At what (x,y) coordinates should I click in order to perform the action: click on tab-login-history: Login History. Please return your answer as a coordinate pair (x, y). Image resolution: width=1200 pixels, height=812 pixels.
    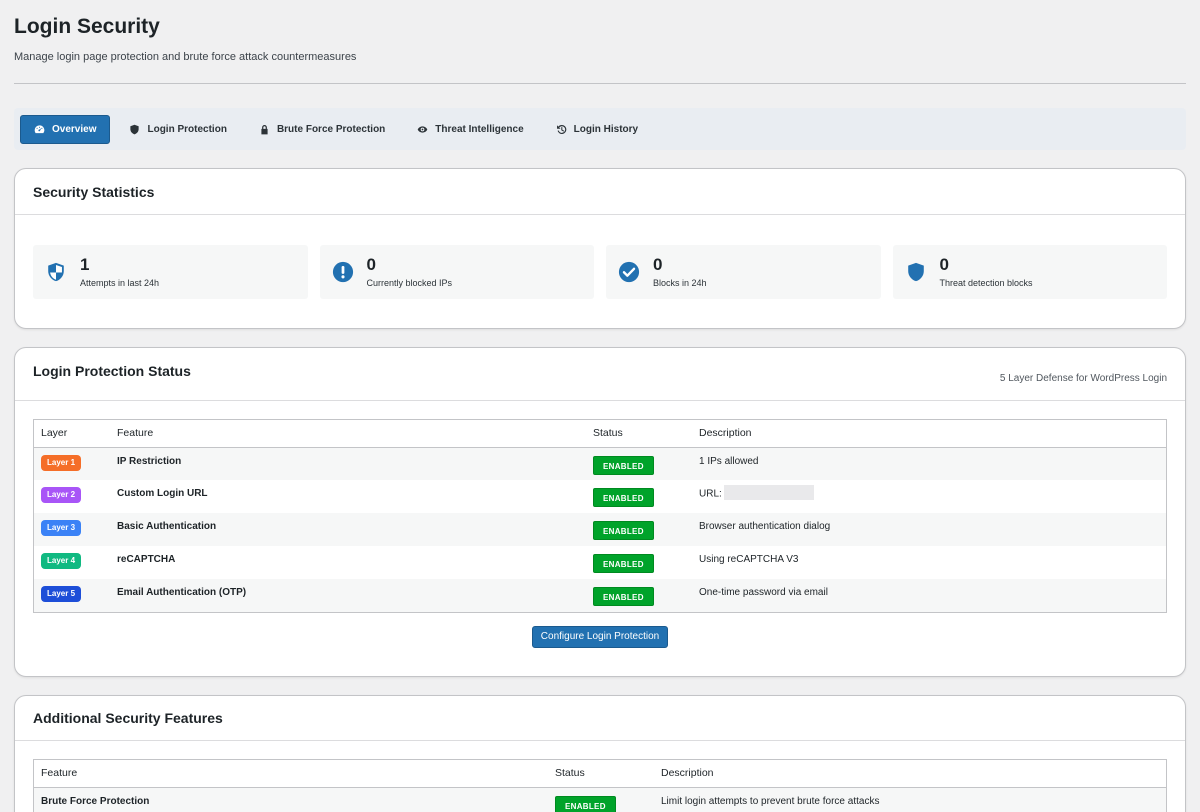
    Looking at the image, I should click on (597, 129).